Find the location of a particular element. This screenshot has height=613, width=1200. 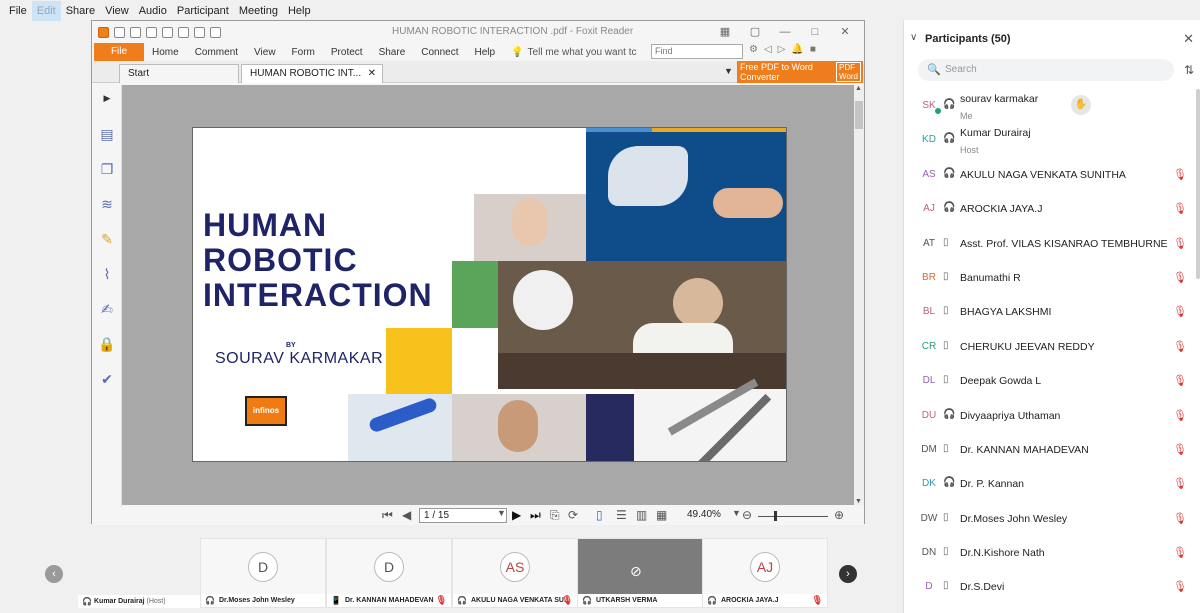

menu-help: Help is located at coordinates (299, 11).